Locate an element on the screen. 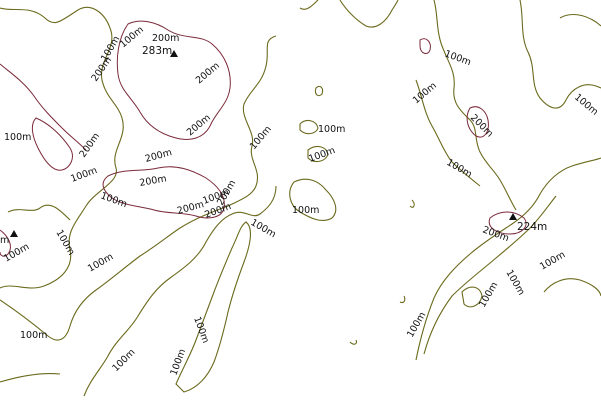 The image size is (601, 400). peak-label: m is located at coordinates (4, 240).